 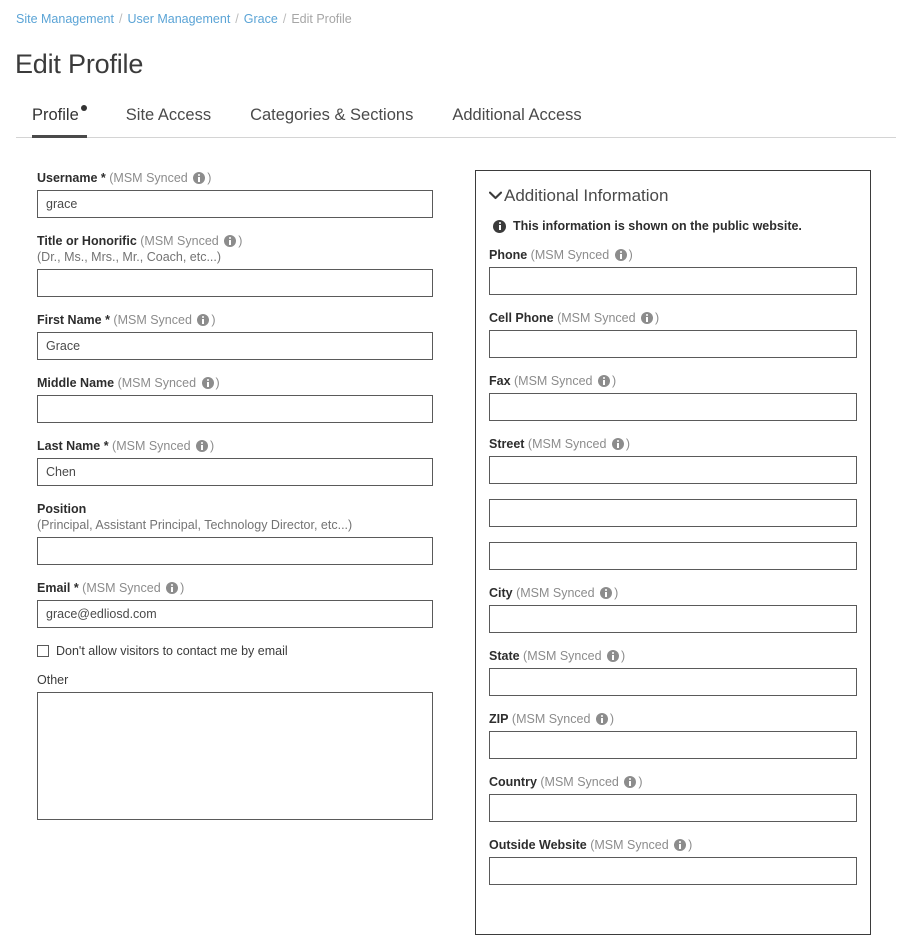 I want to click on page-title: Edit Profile, so click(x=79, y=64).